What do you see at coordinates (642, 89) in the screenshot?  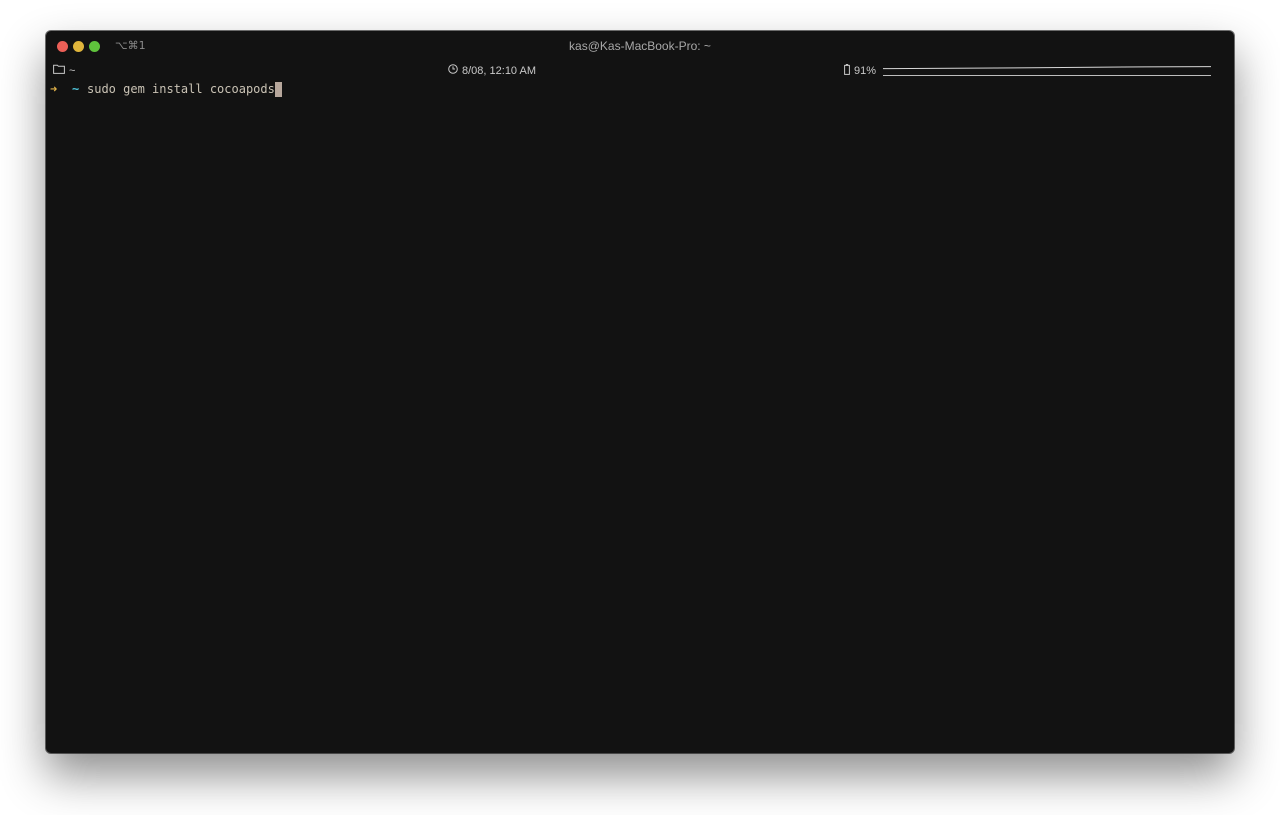 I see `prompt-line: ➜ ~ sudo gem install cocoapods` at bounding box center [642, 89].